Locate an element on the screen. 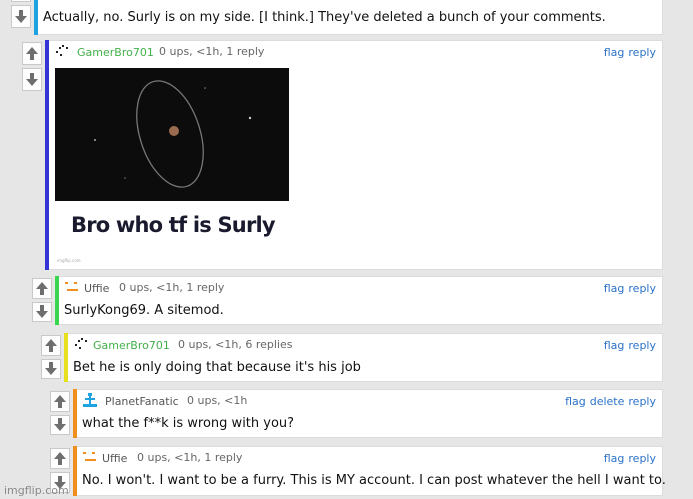  comment-meta: 0 ups, <1h is located at coordinates (217, 400).